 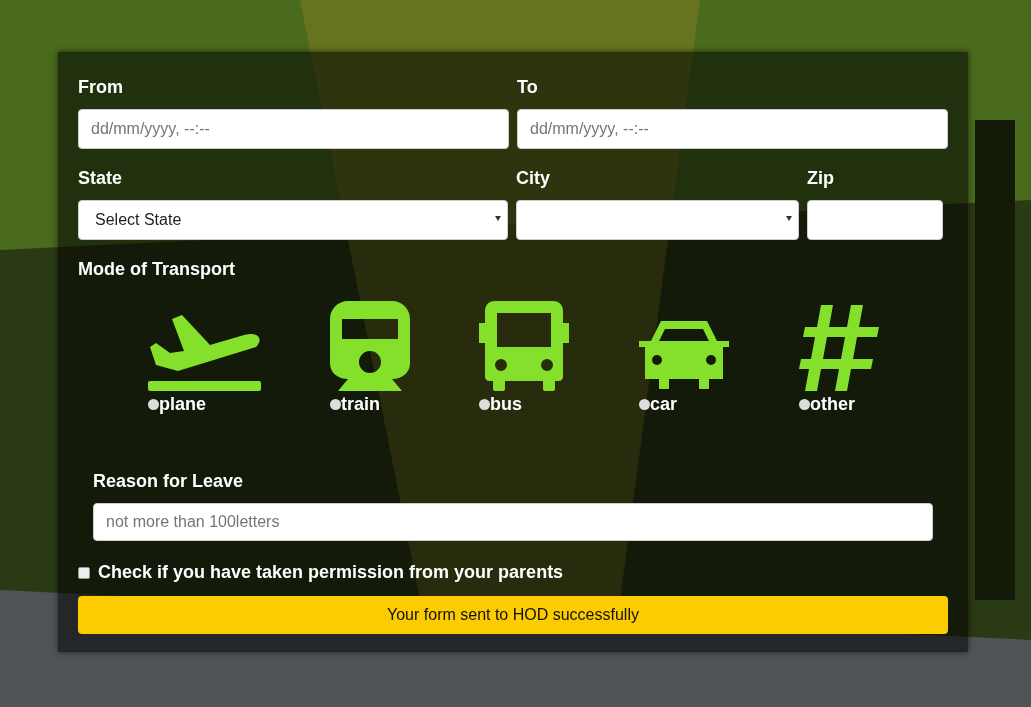 What do you see at coordinates (239, 404) in the screenshot?
I see `radio-option: plane` at bounding box center [239, 404].